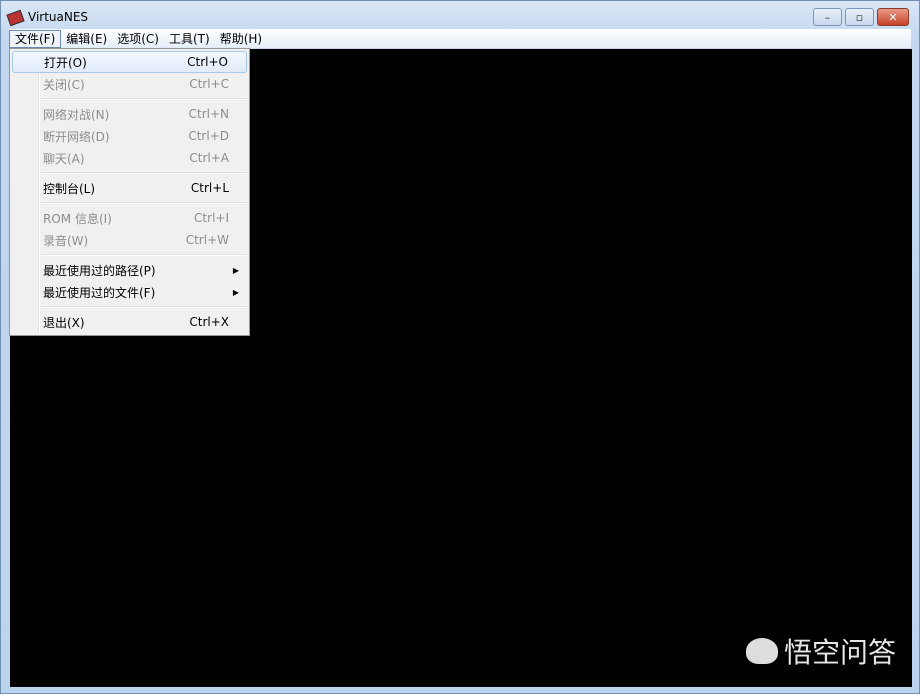  I want to click on menu-item-label: ROM 信息(I), so click(77, 218).